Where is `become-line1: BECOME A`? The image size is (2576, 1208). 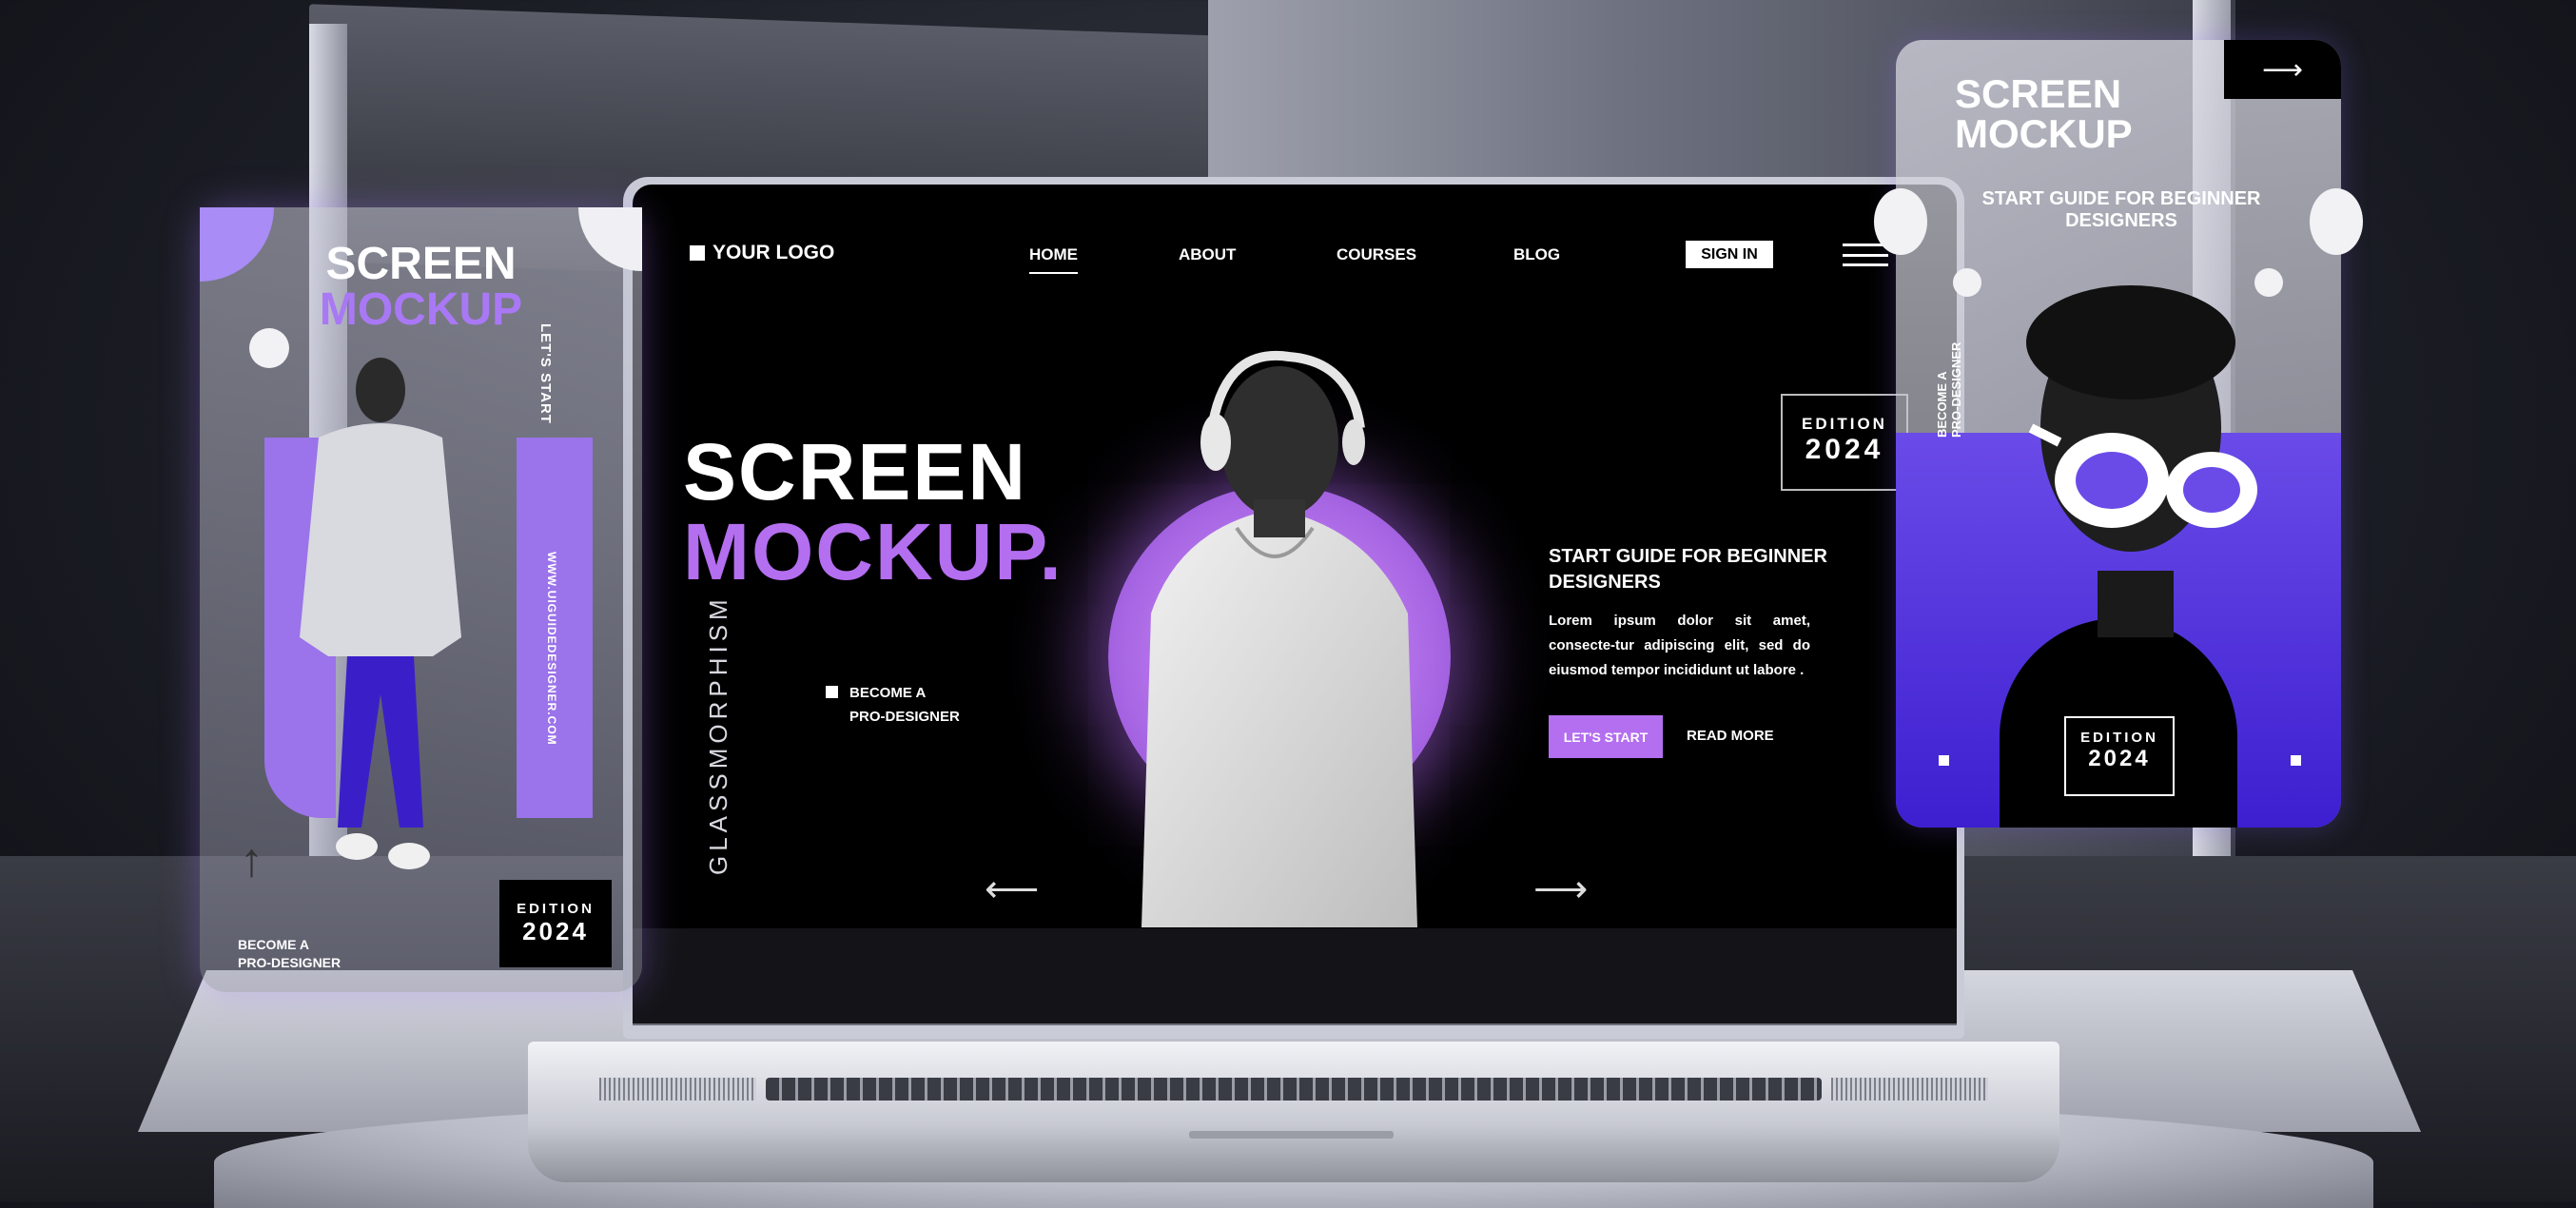
become-line1: BECOME A is located at coordinates (888, 693).